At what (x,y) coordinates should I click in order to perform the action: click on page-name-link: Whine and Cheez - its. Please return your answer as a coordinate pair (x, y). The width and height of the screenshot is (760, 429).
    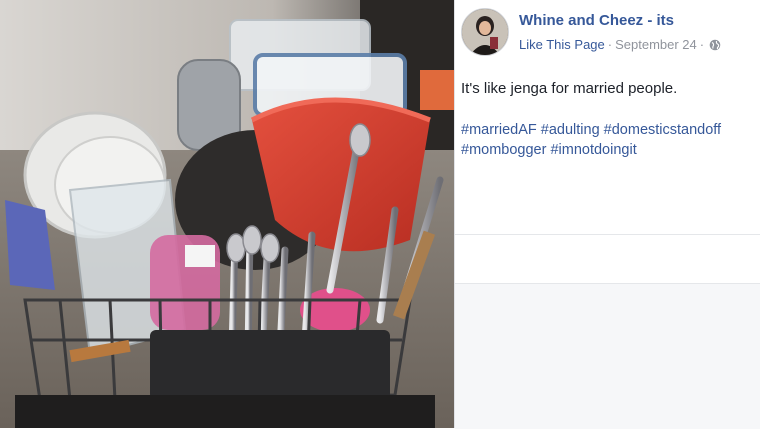
    Looking at the image, I should click on (596, 20).